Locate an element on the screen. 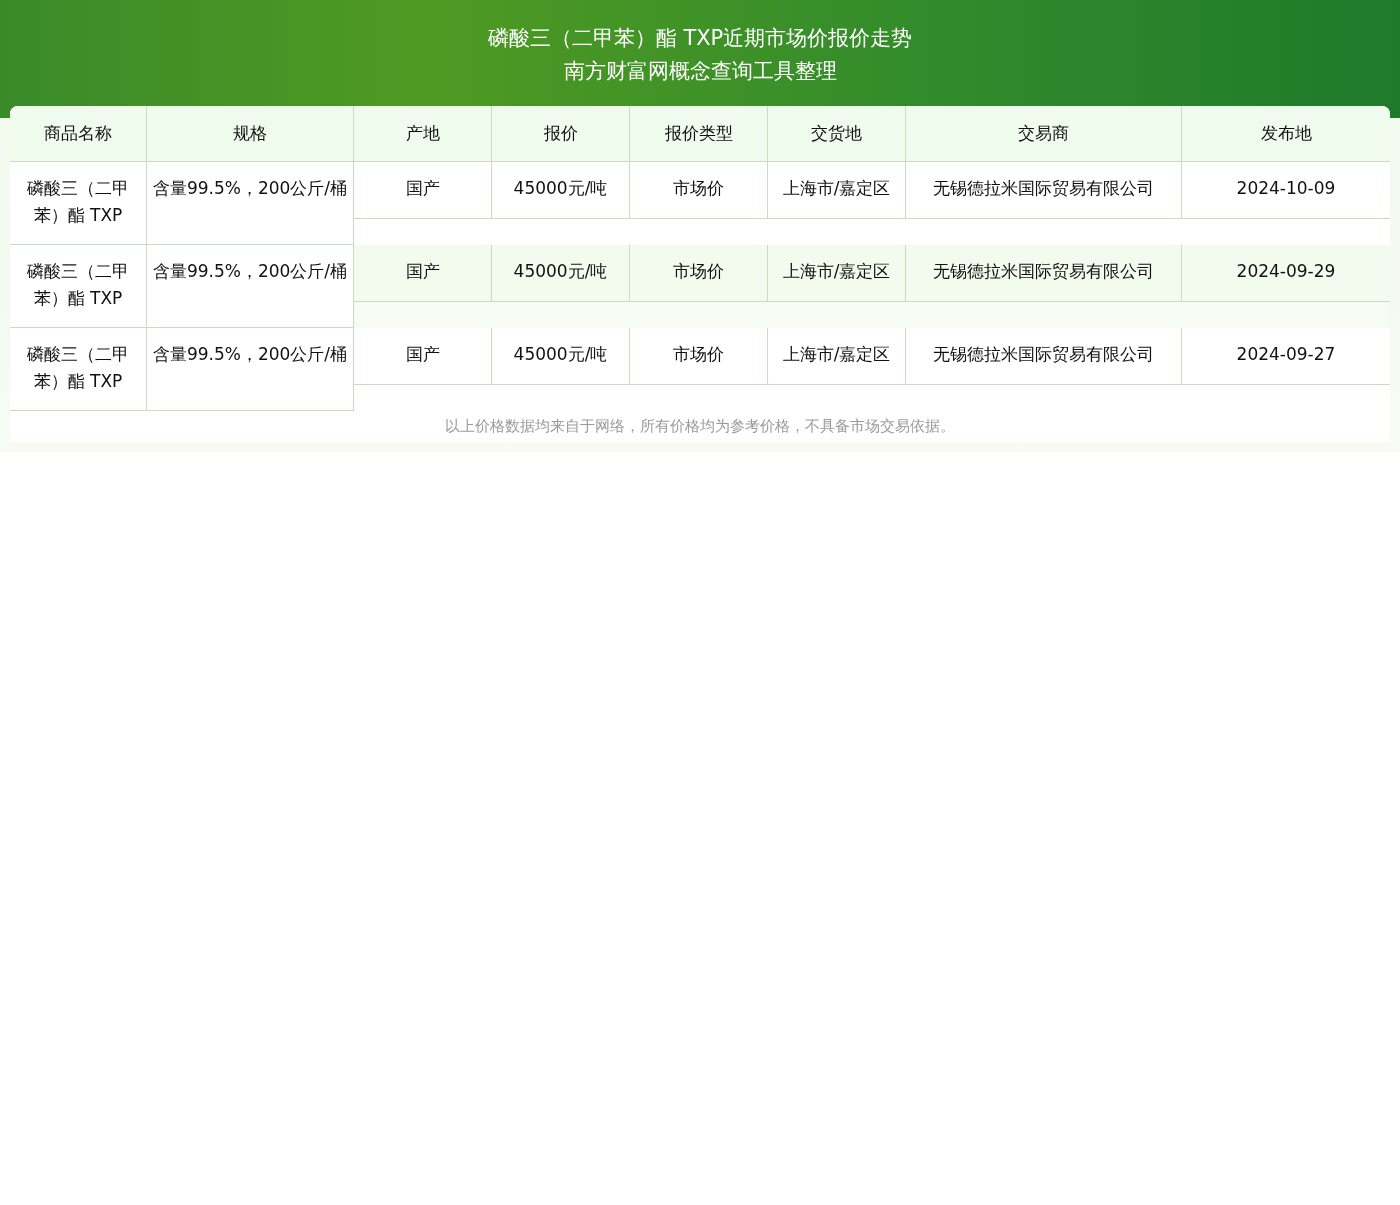  page-title: 磷酸三（二甲苯）酯 TXP近期市场价报价走势 is located at coordinates (700, 38).